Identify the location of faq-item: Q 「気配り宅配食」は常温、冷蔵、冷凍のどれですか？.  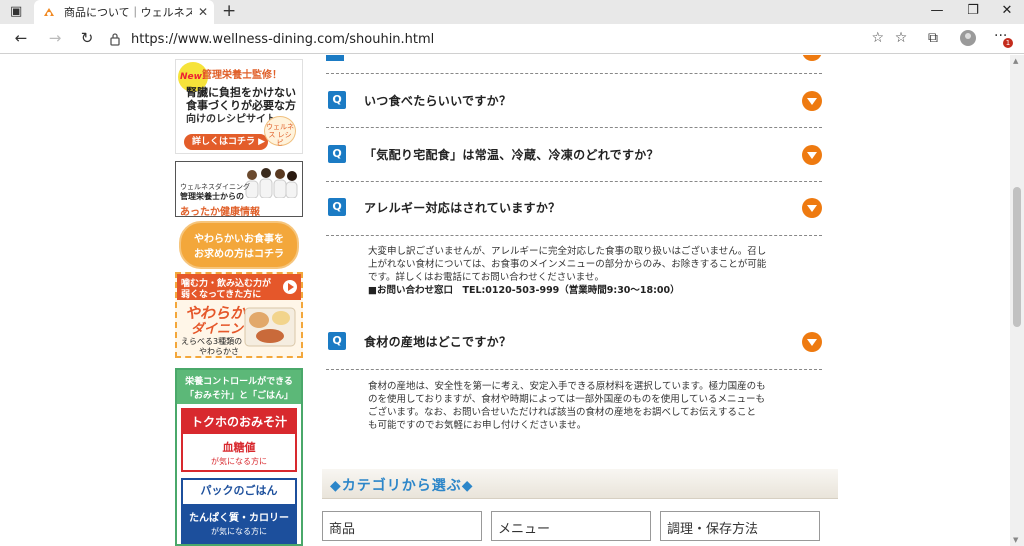
(574, 155).